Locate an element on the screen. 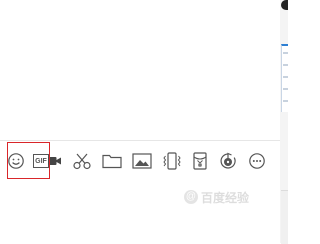 The height and width of the screenshot is (244, 320). watermark-logo: @ is located at coordinates (191, 197).